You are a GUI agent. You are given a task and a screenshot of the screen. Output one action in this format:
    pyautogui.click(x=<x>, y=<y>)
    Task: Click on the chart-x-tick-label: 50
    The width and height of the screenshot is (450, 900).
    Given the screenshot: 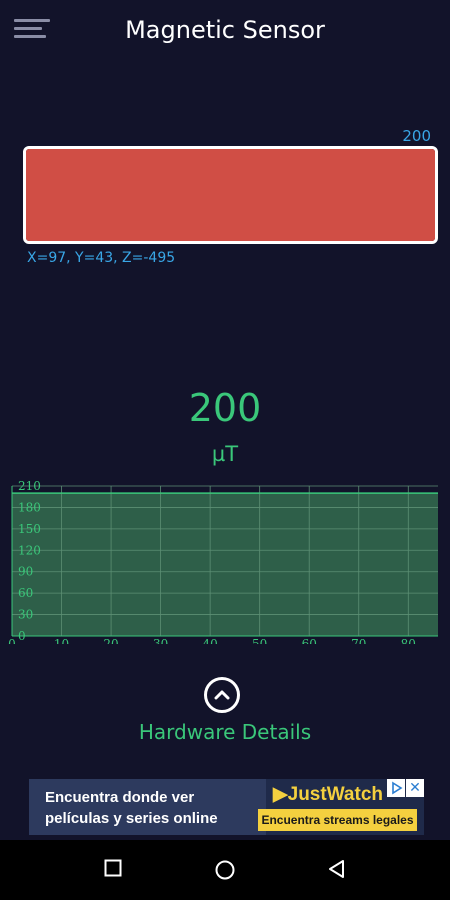 What is the action you would take?
    pyautogui.click(x=259, y=640)
    